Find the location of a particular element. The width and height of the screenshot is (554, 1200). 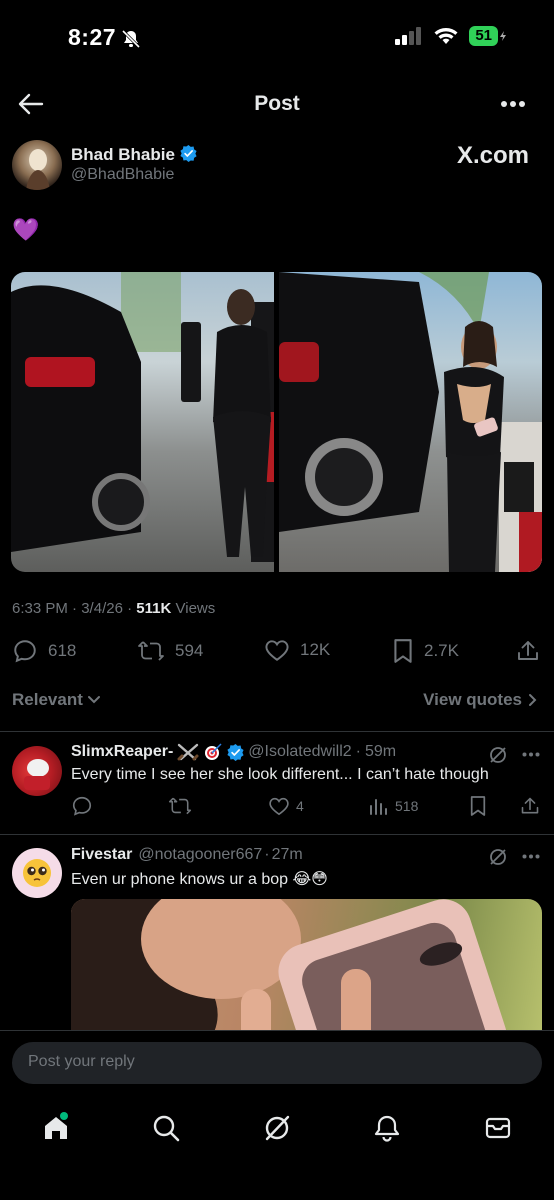

post-actions: 618 594 12K 2.7K is located at coordinates (277, 653).